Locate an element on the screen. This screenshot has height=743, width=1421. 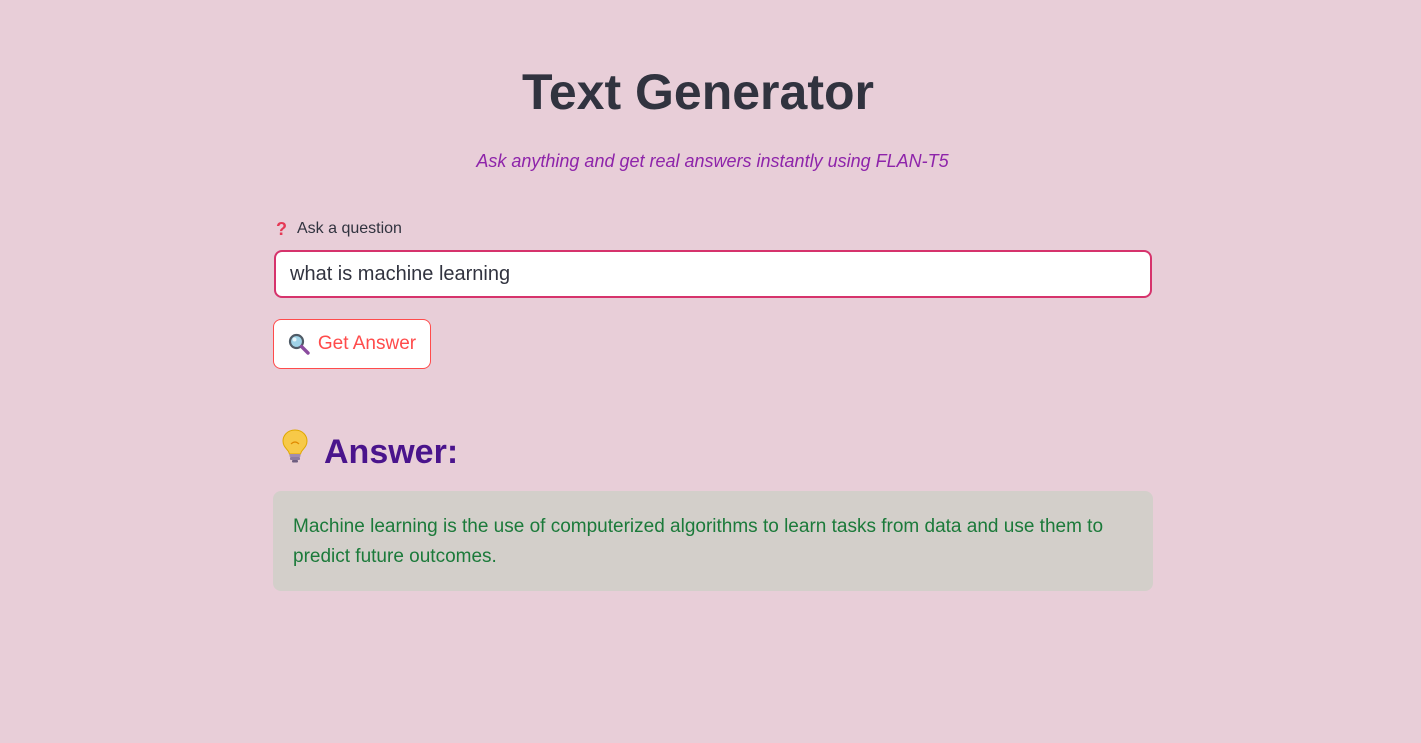
get-answer-button-label: Get Answer is located at coordinates (367, 343).